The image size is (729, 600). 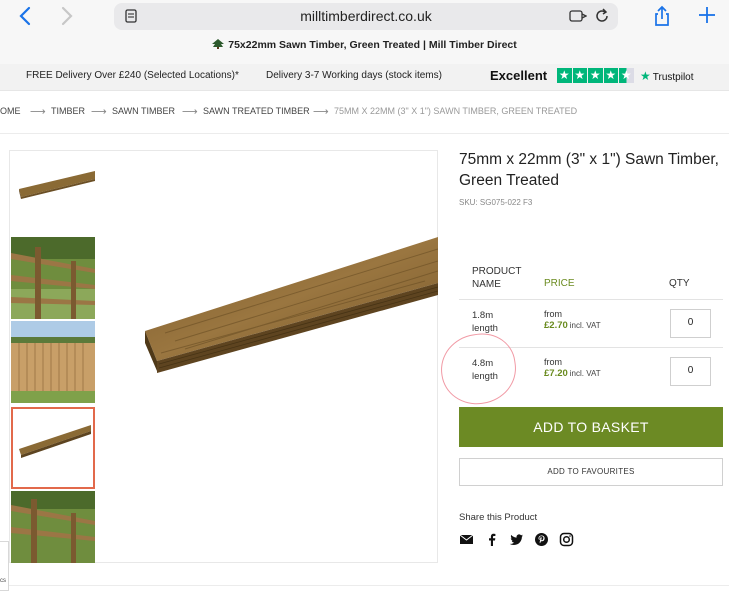 I want to click on option-from-2: from, so click(x=553, y=362).